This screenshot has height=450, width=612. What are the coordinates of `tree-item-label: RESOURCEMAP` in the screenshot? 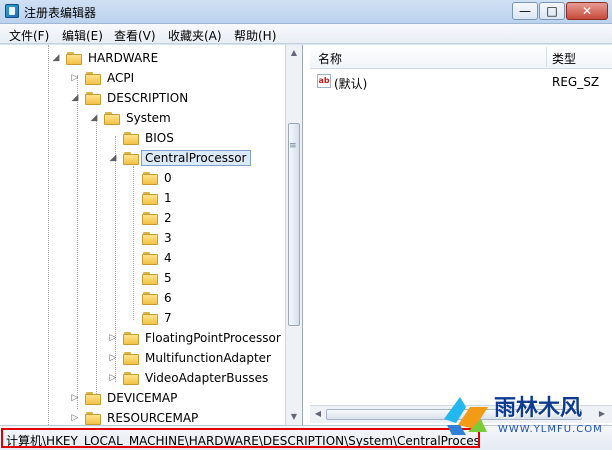 It's located at (153, 418).